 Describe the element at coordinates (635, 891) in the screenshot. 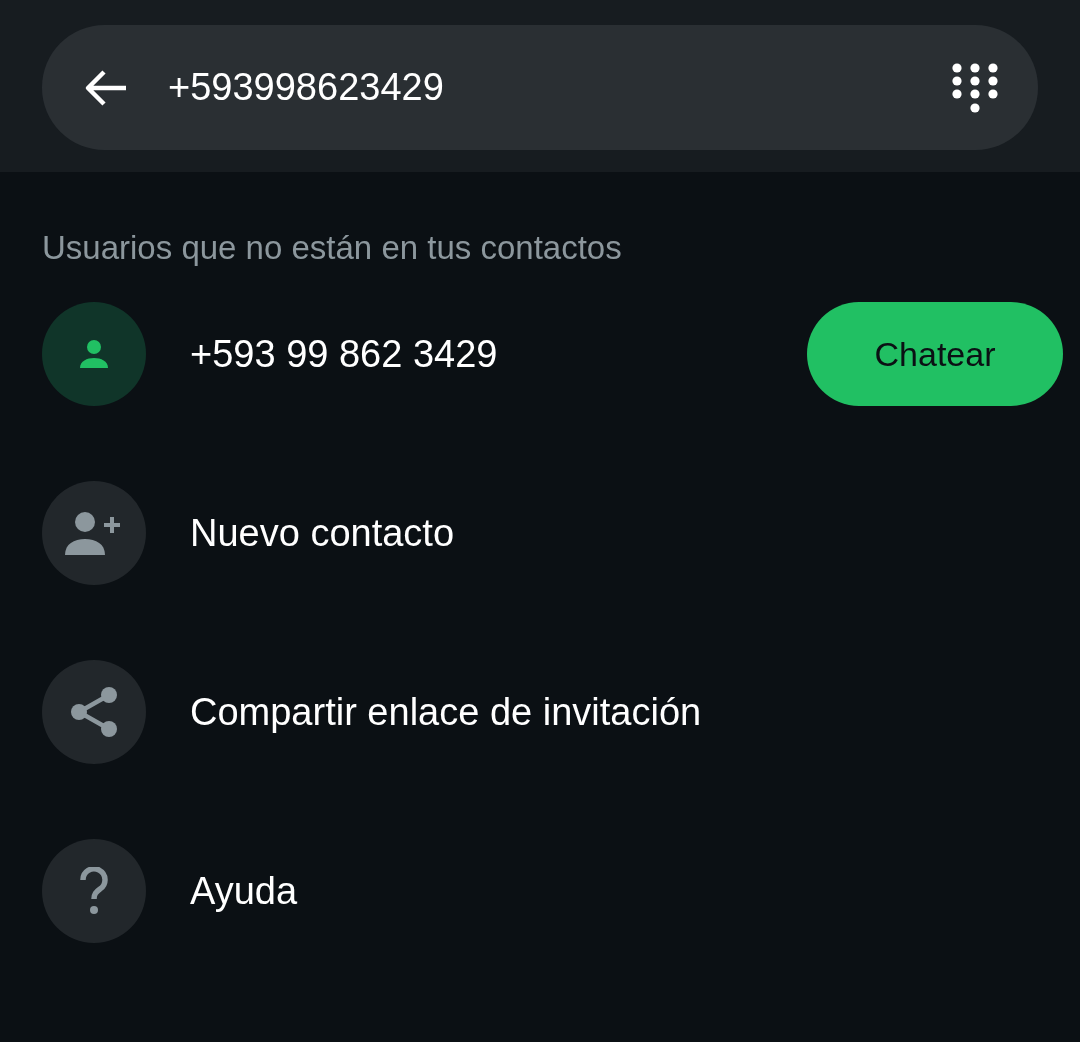

I see `action-label: Ayuda` at that location.